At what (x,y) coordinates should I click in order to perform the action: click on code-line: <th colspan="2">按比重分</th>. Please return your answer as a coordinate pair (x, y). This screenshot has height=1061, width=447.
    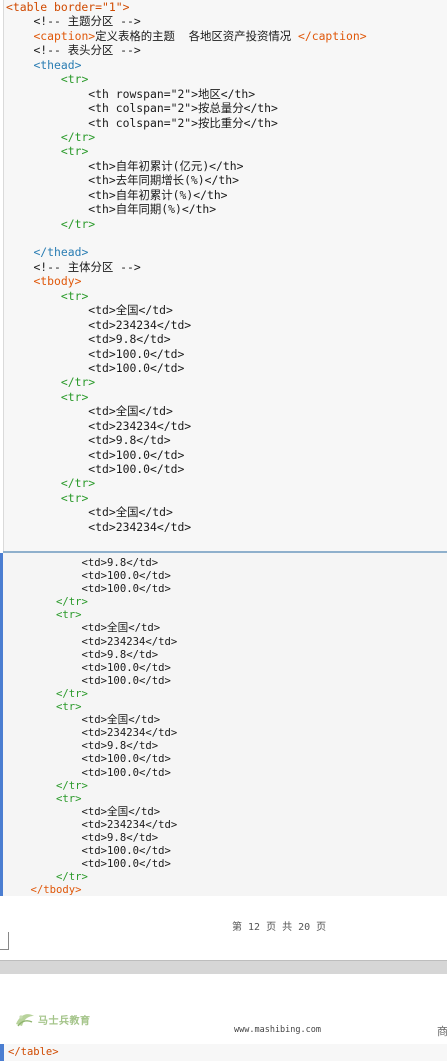
    Looking at the image, I should click on (226, 123).